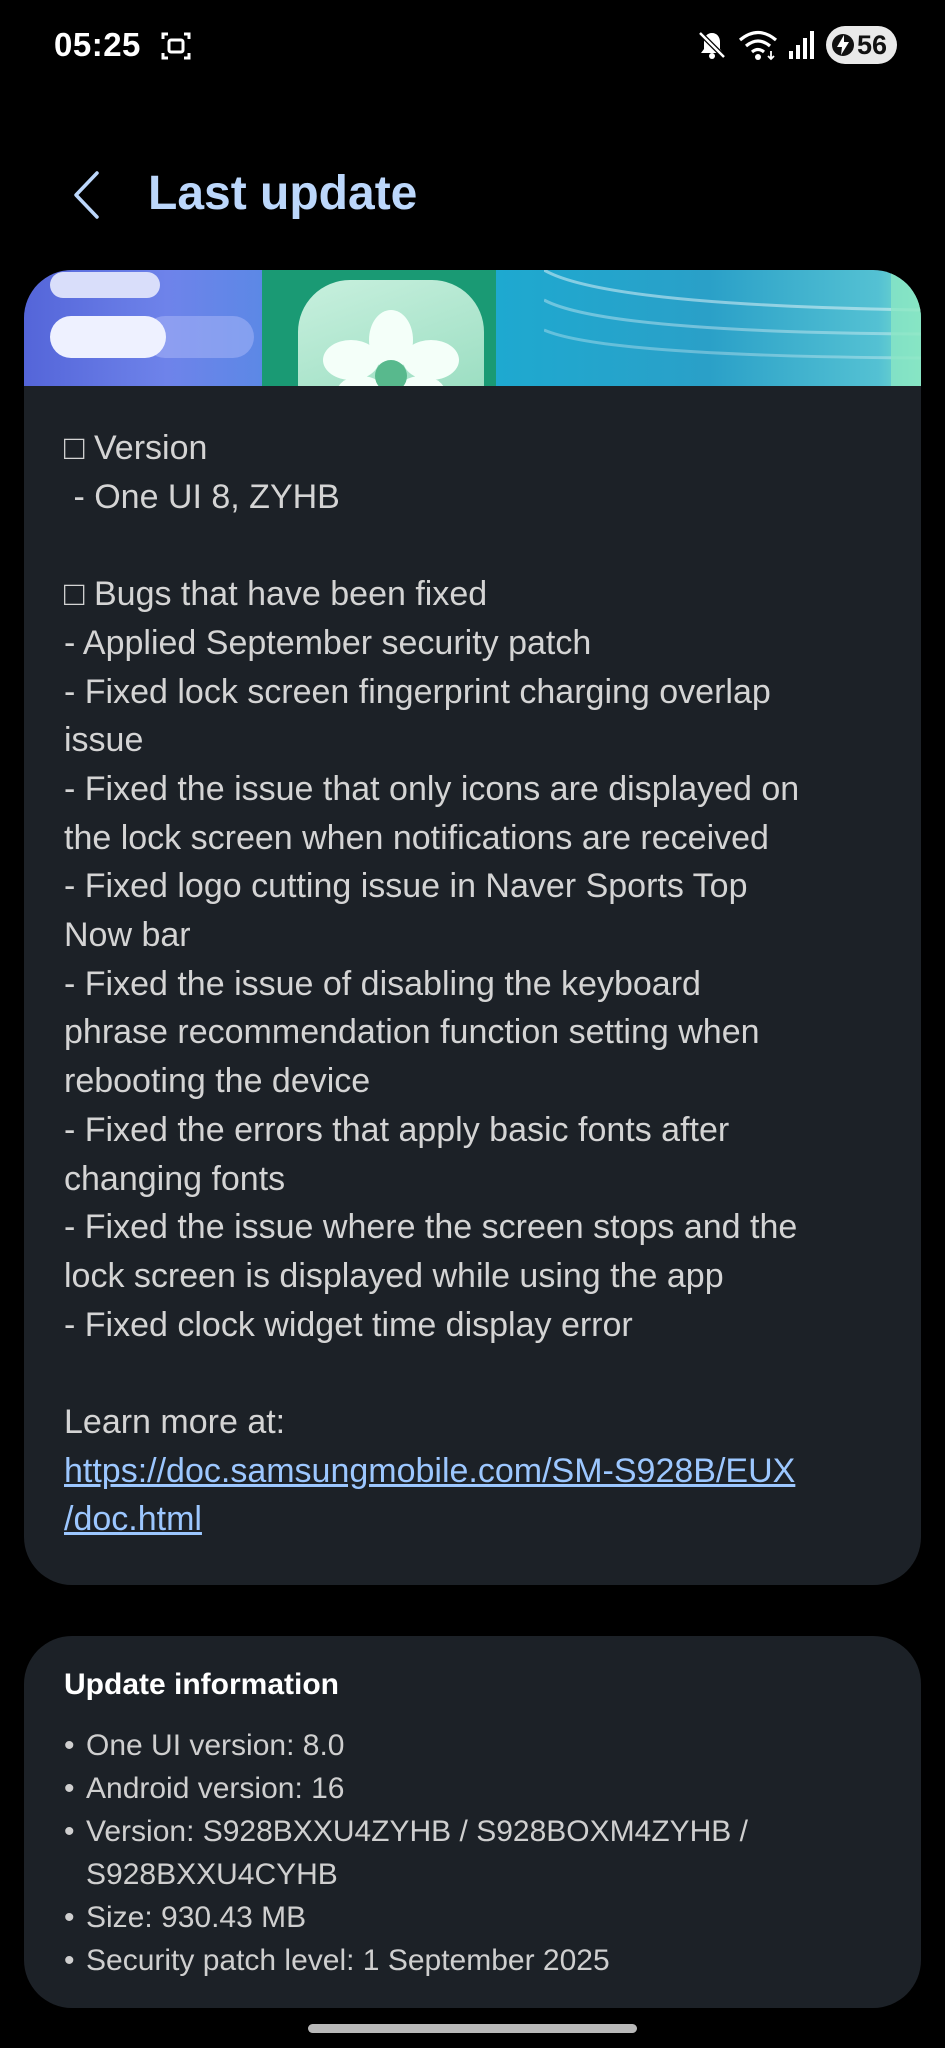 The image size is (945, 2048). What do you see at coordinates (212, 1874) in the screenshot?
I see `info-item-line: S928BXXU4CYHB` at bounding box center [212, 1874].